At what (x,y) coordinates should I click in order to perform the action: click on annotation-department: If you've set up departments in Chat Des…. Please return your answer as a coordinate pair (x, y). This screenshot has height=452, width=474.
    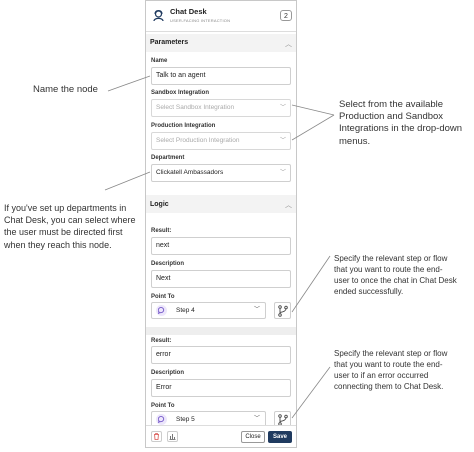
    Looking at the image, I should click on (70, 226).